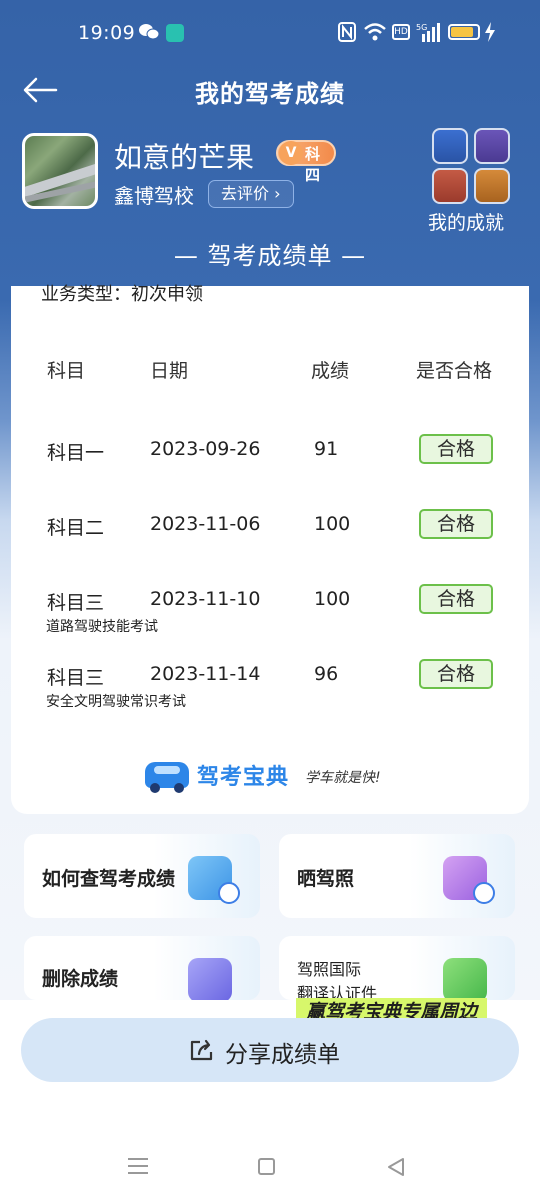 The width and height of the screenshot is (540, 1200). Describe the element at coordinates (80, 979) in the screenshot. I see `tile-label: 删除成绩` at that location.